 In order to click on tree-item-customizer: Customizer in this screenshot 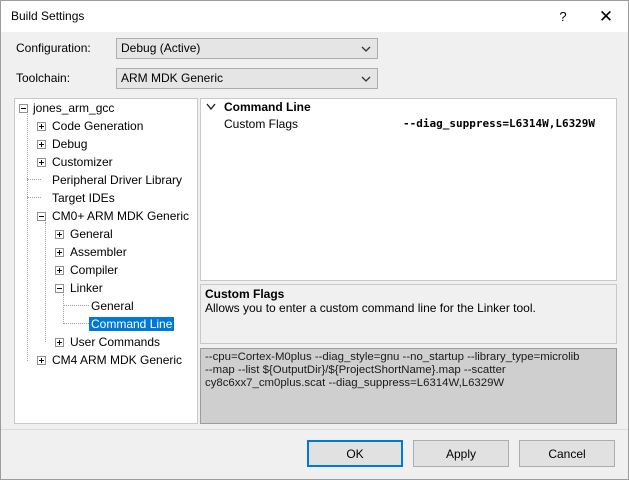, I will do `click(75, 162)`.